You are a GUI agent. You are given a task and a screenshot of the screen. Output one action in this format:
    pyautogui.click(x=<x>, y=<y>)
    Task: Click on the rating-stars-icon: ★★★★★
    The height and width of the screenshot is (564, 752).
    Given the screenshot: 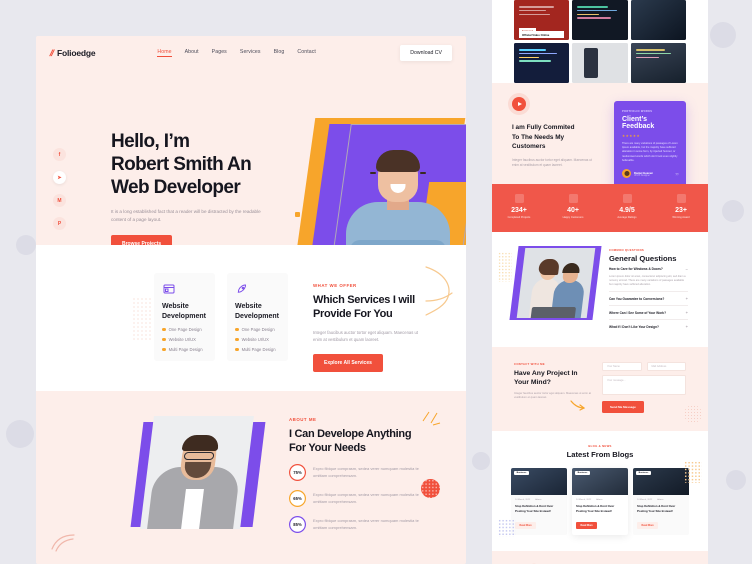 What is the action you would take?
    pyautogui.click(x=631, y=136)
    